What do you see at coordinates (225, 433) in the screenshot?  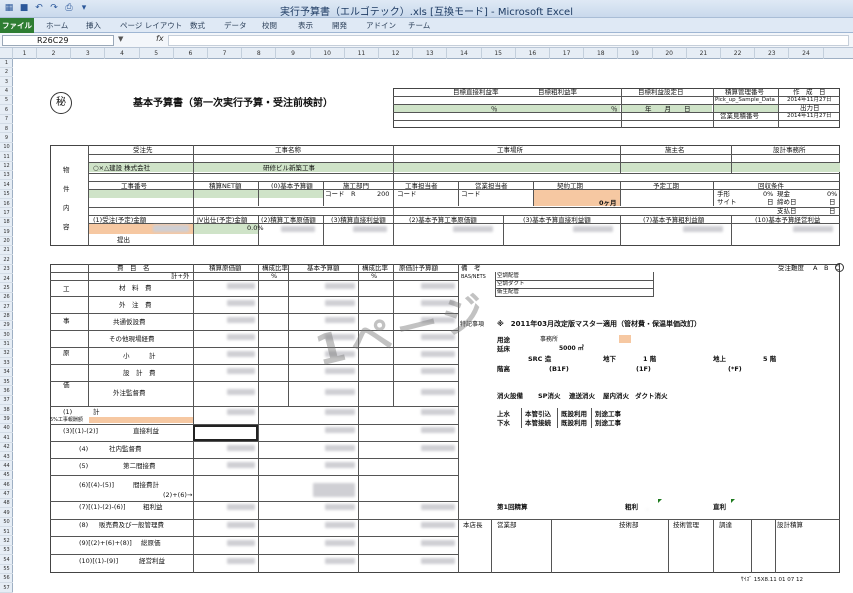 I see `selected-cell` at bounding box center [225, 433].